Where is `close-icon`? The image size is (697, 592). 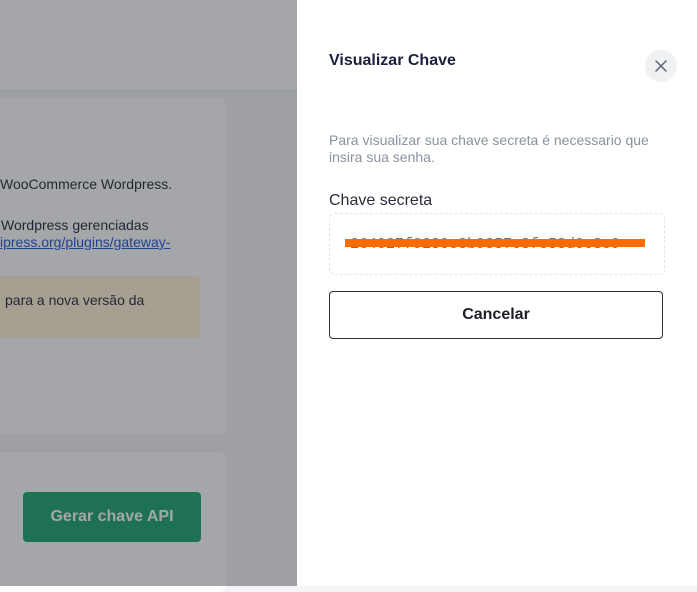
close-icon is located at coordinates (661, 66).